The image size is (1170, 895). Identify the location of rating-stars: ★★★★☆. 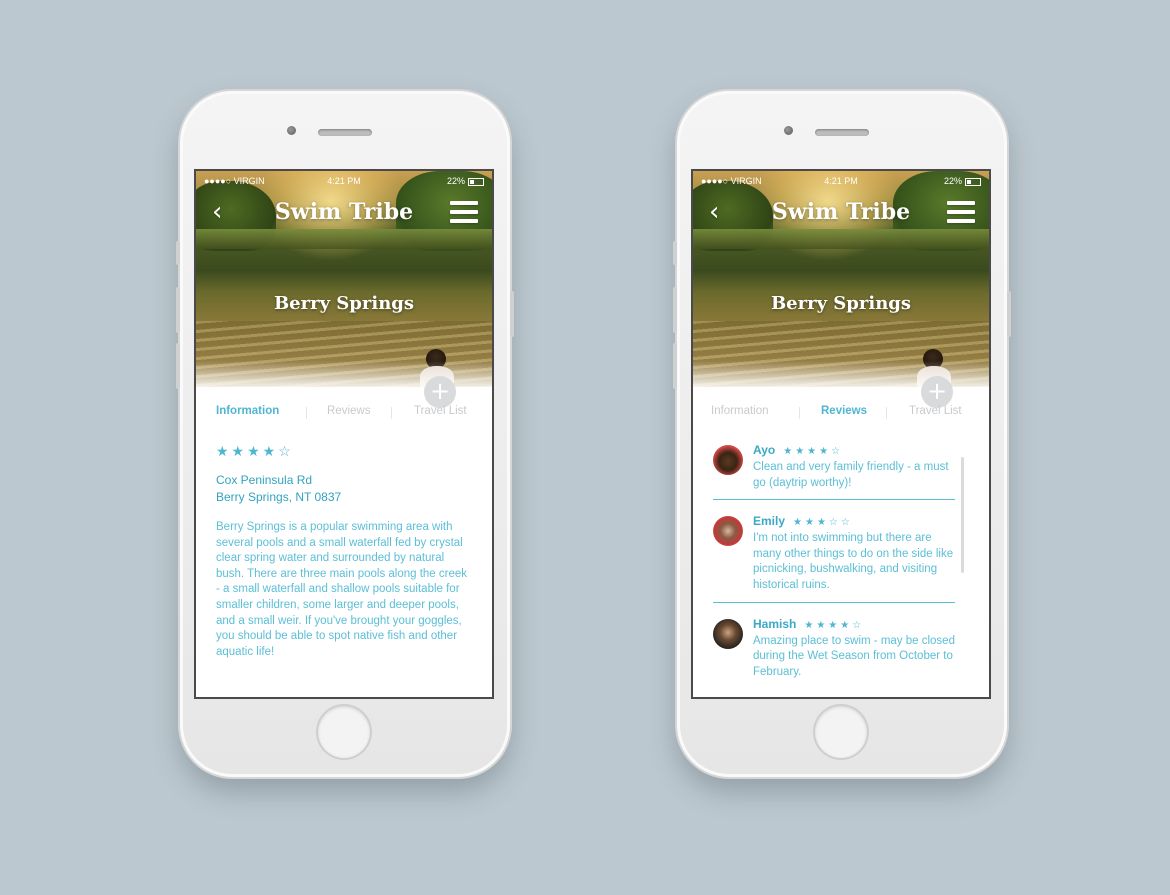
(255, 451).